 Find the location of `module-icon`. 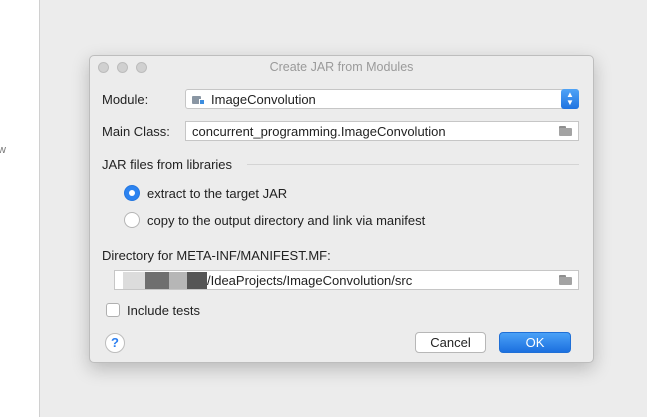

module-icon is located at coordinates (198, 99).